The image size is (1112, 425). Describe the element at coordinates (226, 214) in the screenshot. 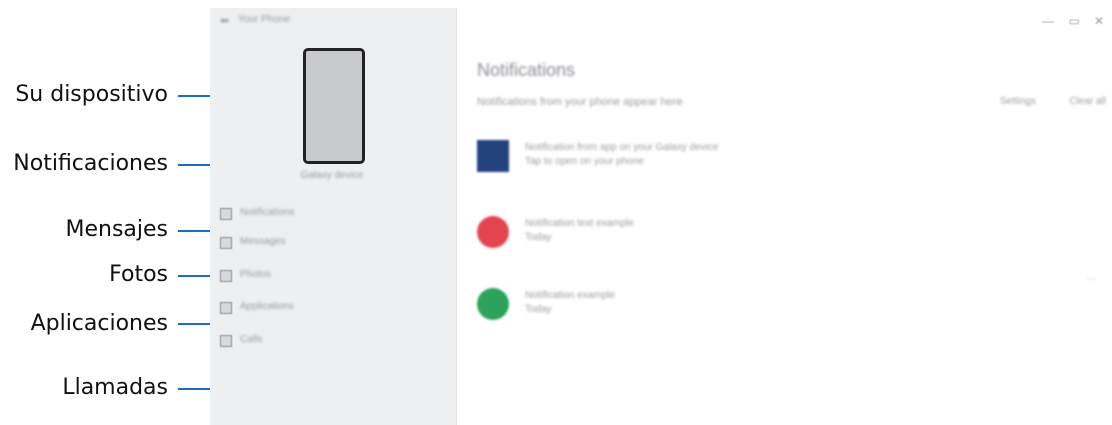

I see `bell-icon` at that location.